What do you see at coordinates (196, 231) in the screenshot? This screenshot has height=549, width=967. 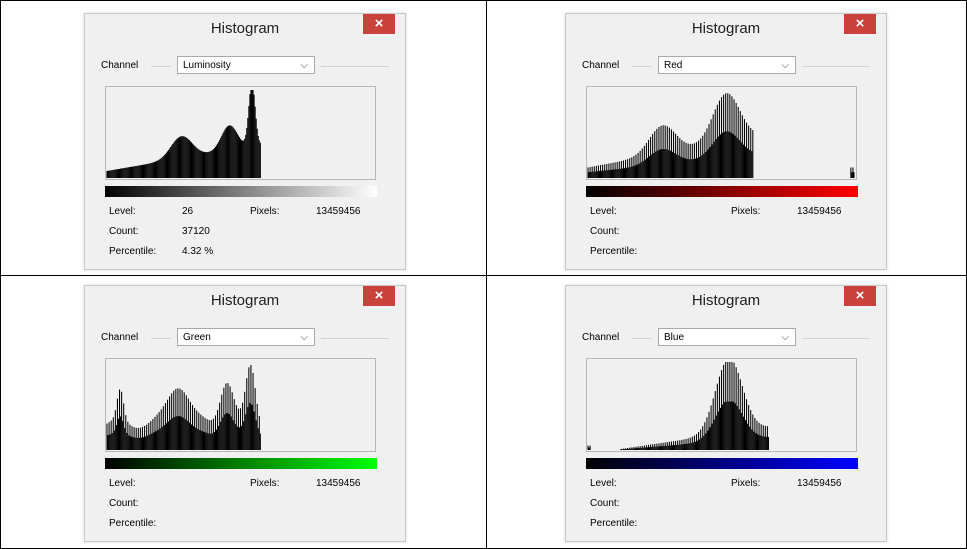 I see `count-value: 37120` at bounding box center [196, 231].